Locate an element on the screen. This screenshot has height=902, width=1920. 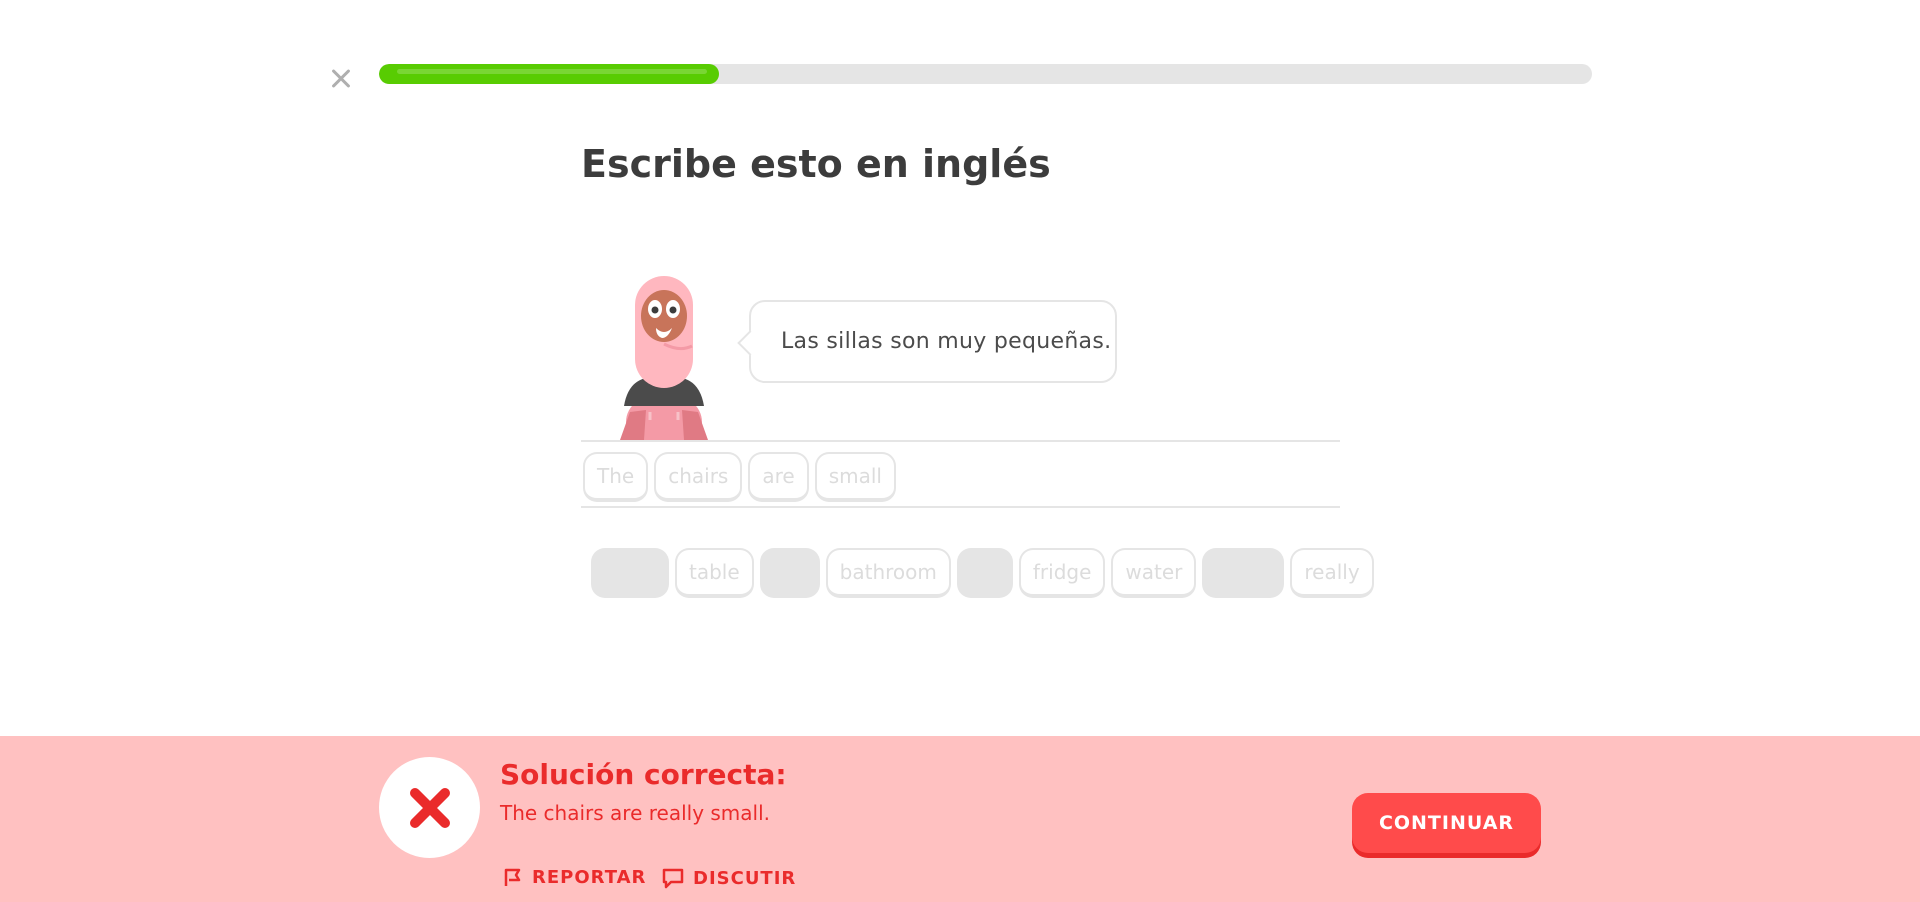
word-bank-chip: really is located at coordinates (1332, 573).